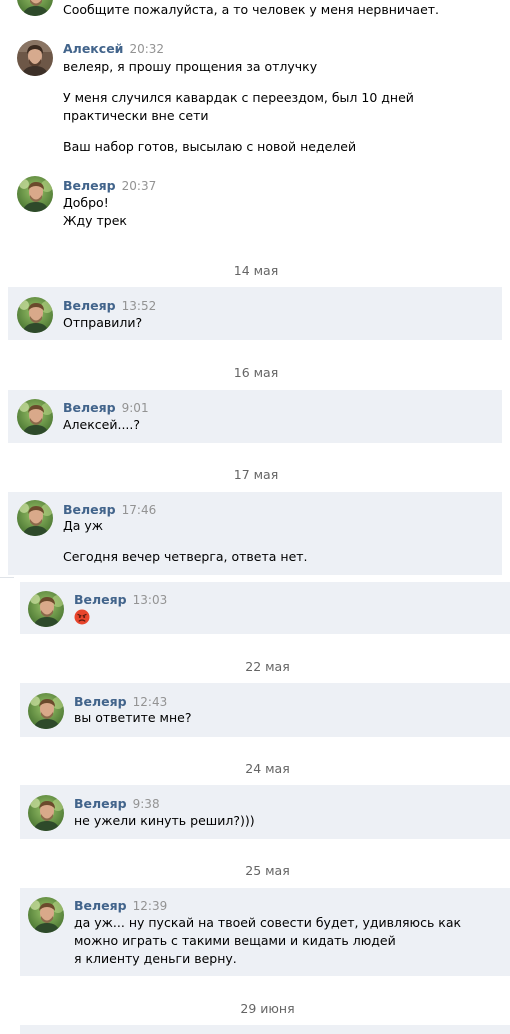 This screenshot has width=510, height=1034. I want to click on message-time: 12:43, so click(150, 702).